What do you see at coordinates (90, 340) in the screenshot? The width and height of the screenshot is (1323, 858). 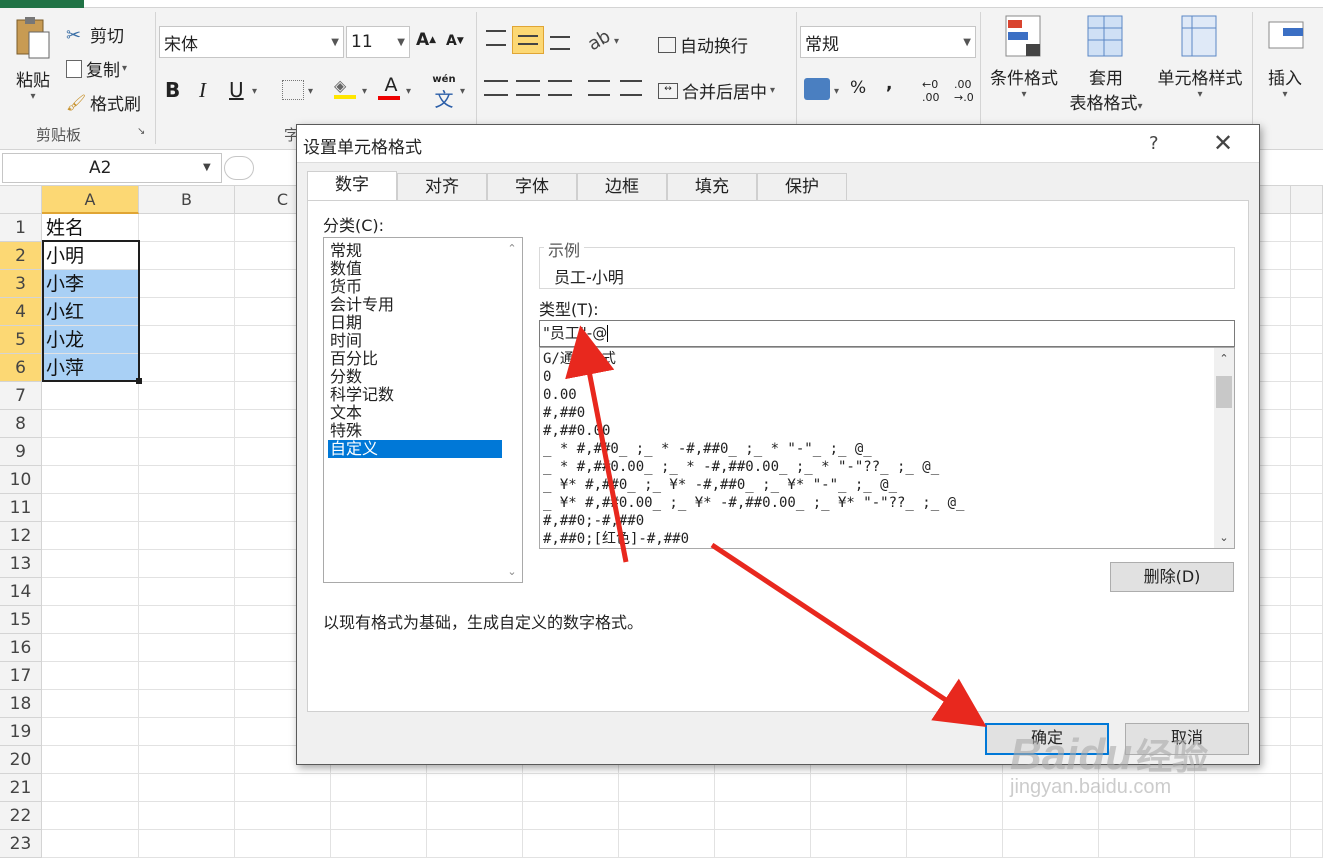 I see `grid-cell: 小龙` at bounding box center [90, 340].